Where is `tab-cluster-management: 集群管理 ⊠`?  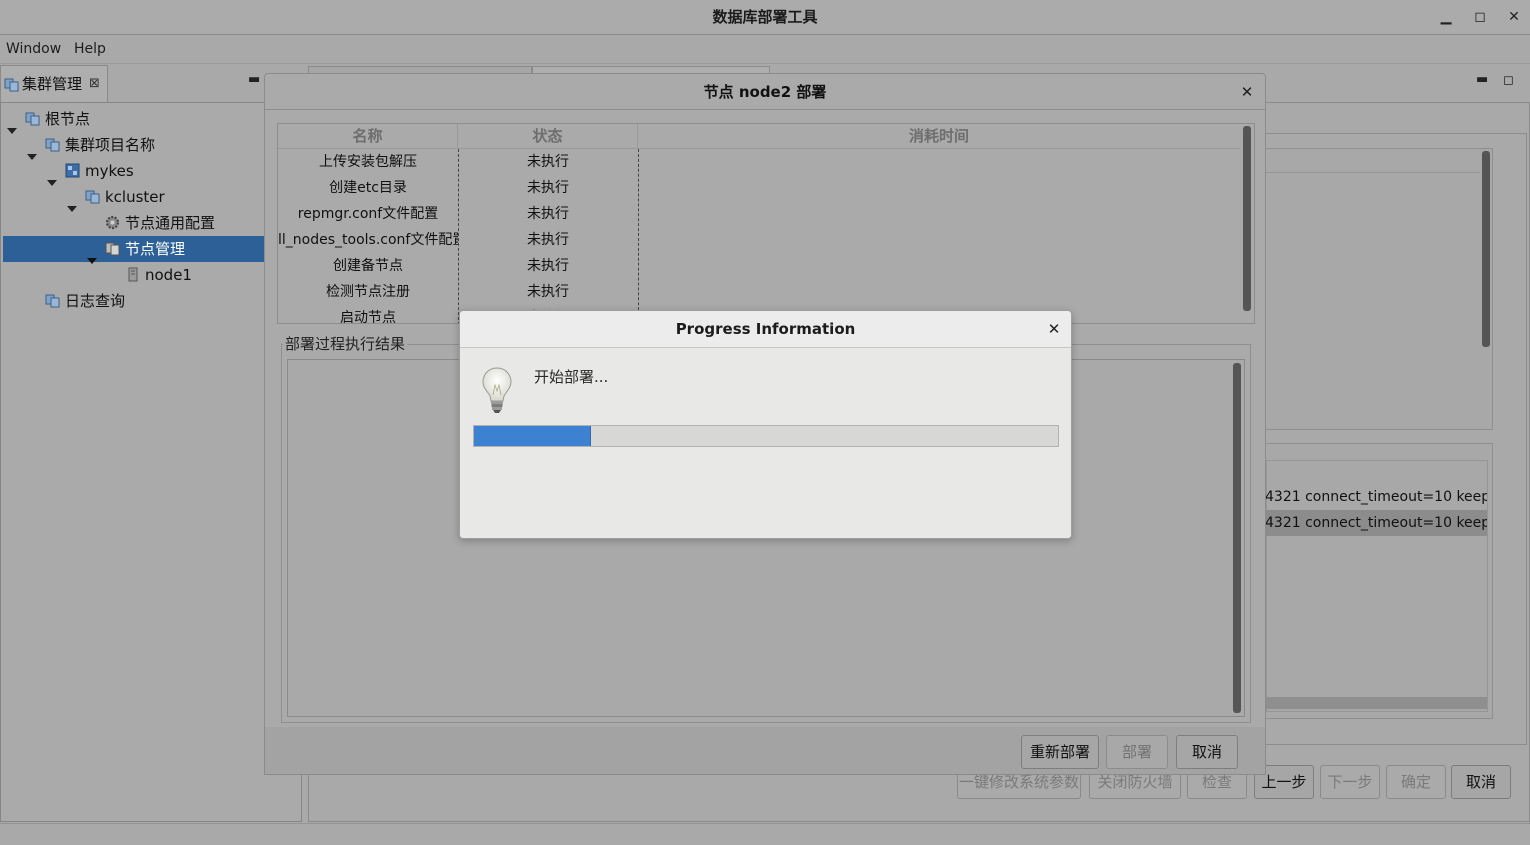
tab-cluster-management: 集群管理 ⊠ is located at coordinates (54, 83).